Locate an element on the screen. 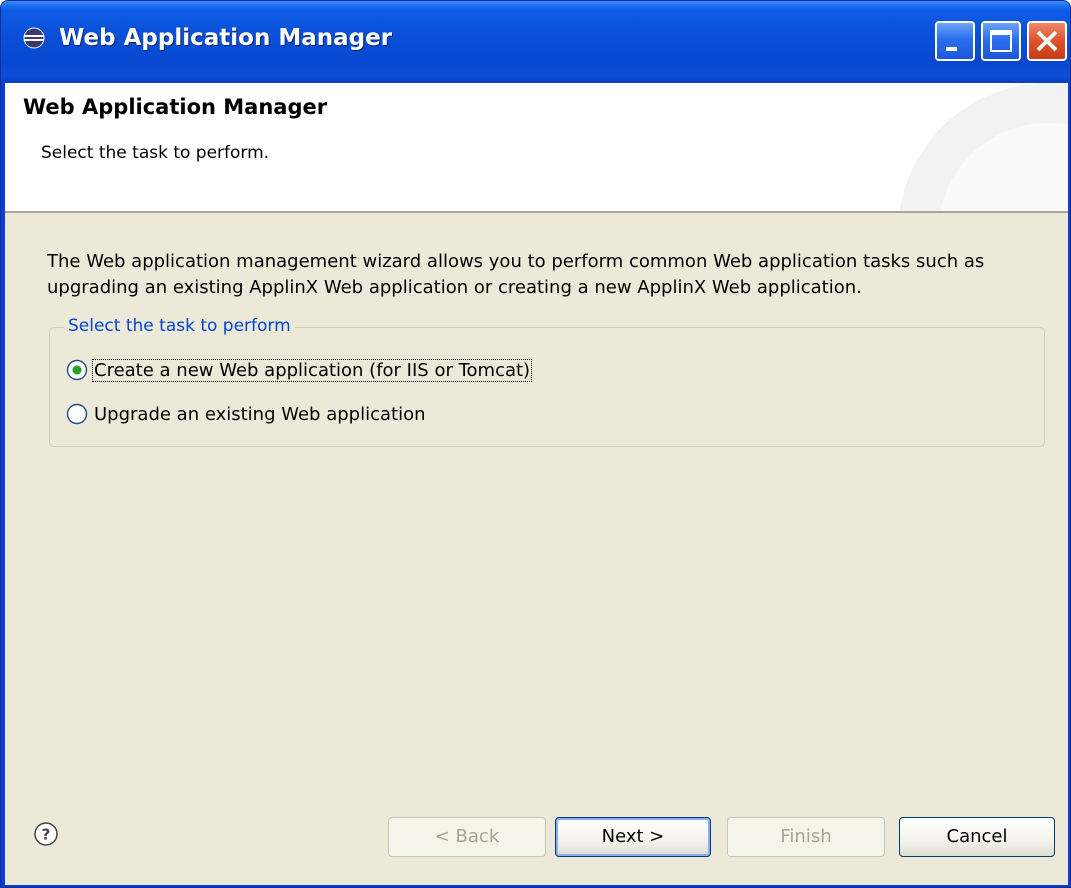  maximize-icon is located at coordinates (1001, 41).